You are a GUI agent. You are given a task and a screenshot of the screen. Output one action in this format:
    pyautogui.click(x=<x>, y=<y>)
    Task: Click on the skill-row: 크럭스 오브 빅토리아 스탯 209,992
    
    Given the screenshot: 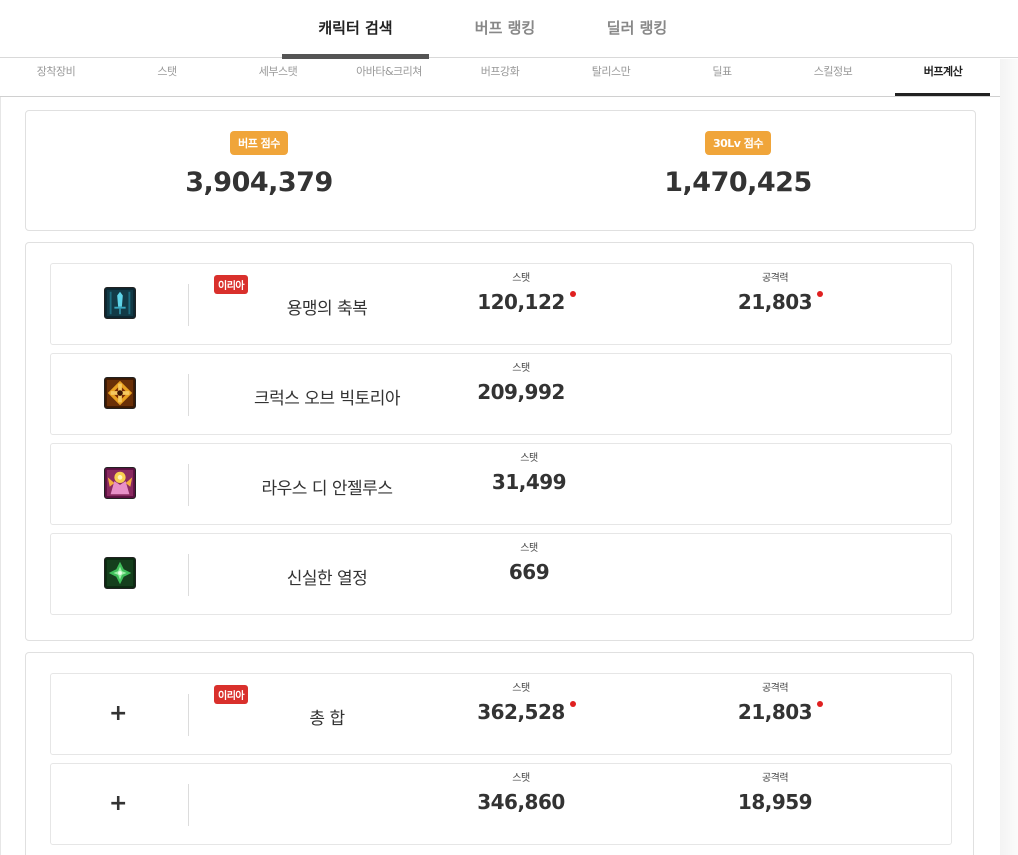 What is the action you would take?
    pyautogui.click(x=501, y=394)
    